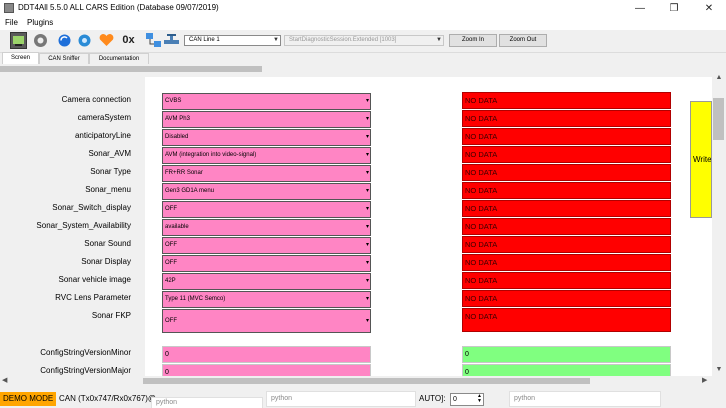 This screenshot has width=726, height=408. I want to click on python-field-middle: python, so click(341, 399).